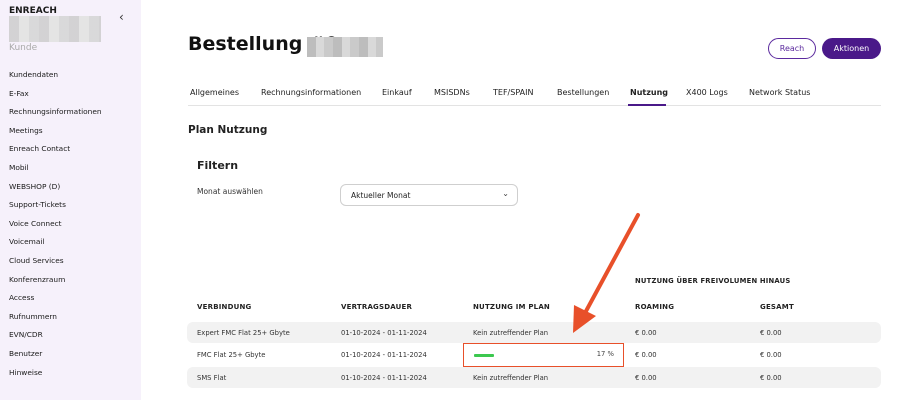 Image resolution: width=908 pixels, height=400 pixels. Describe the element at coordinates (55, 280) in the screenshot. I see `sidebar-item-konferenzraum: Konferenzraum` at that location.